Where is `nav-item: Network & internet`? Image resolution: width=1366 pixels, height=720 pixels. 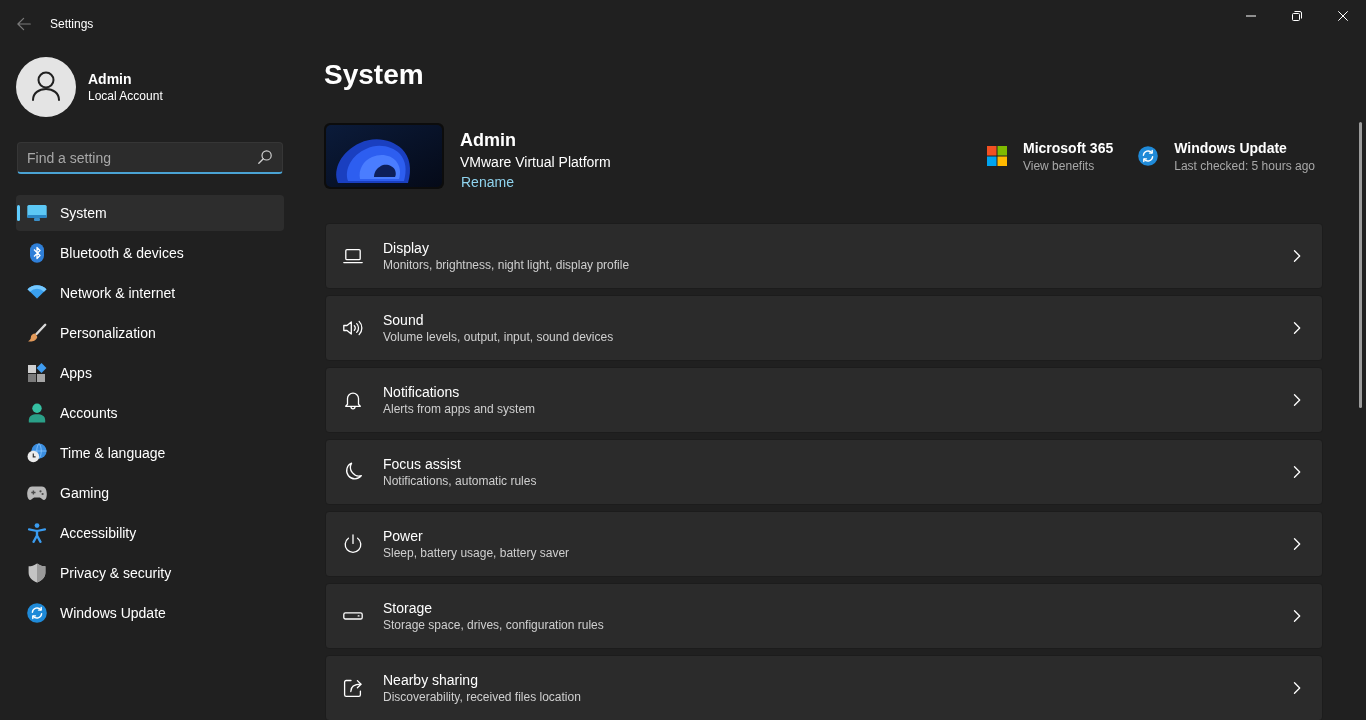 nav-item: Network & internet is located at coordinates (150, 293).